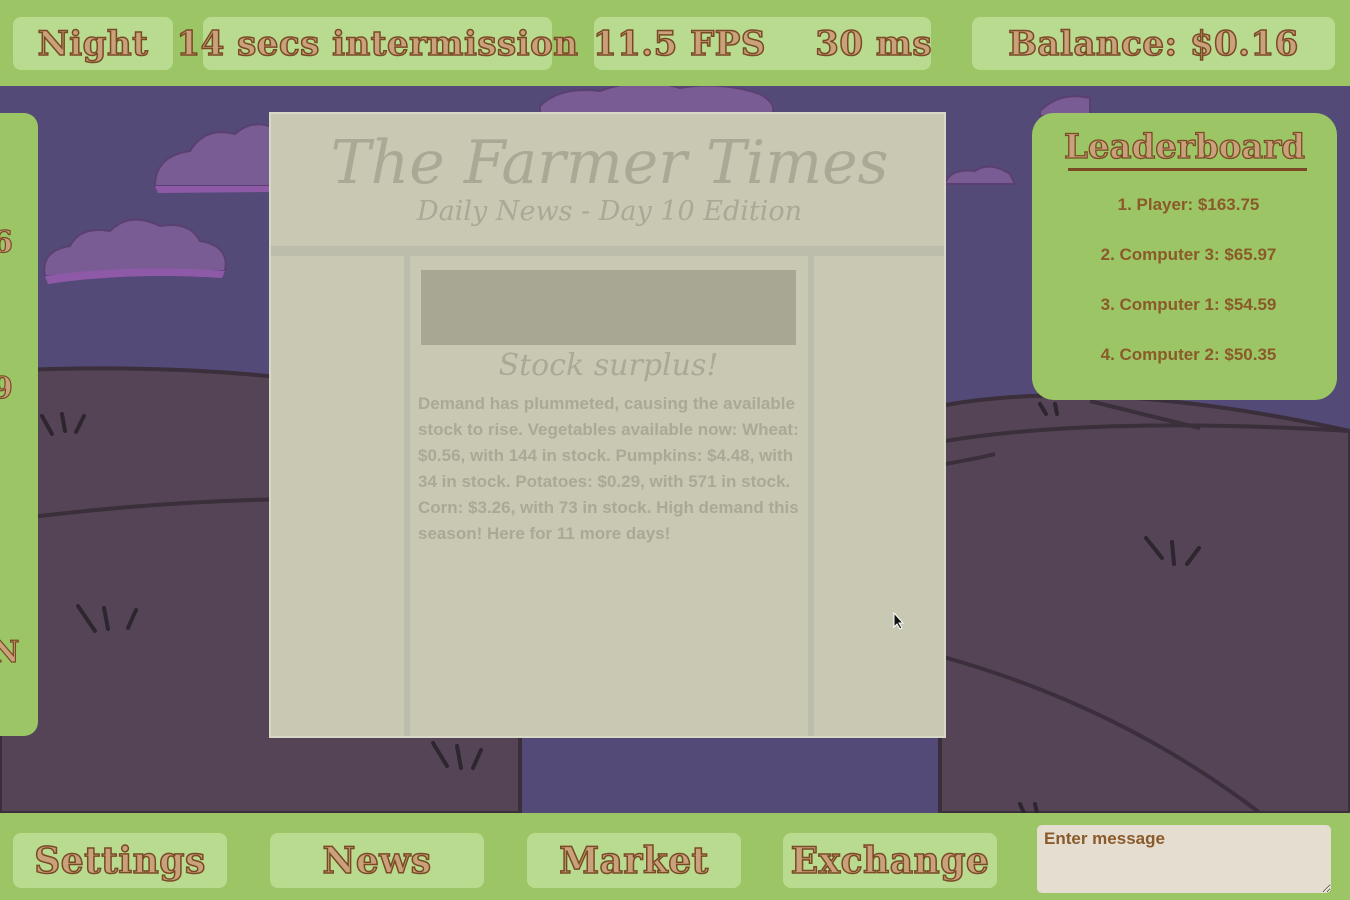 The image size is (1350, 900). Describe the element at coordinates (1188, 304) in the screenshot. I see `leaderboard-entry: 3. Computer 1: $54.59` at that location.